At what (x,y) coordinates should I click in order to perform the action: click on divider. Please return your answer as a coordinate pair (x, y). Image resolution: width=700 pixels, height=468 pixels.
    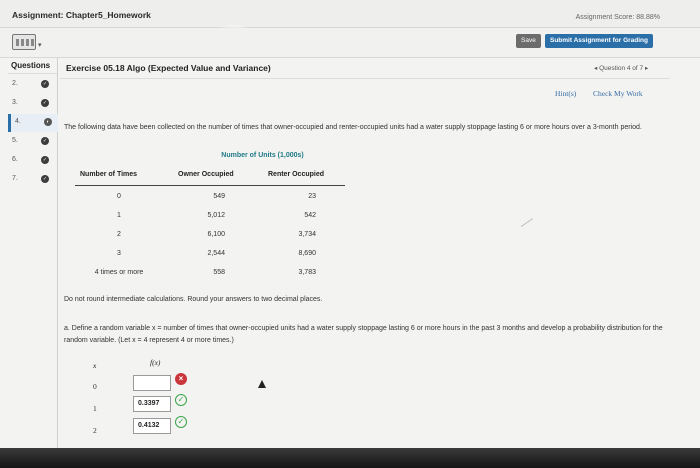
    Looking at the image, I should click on (365, 78).